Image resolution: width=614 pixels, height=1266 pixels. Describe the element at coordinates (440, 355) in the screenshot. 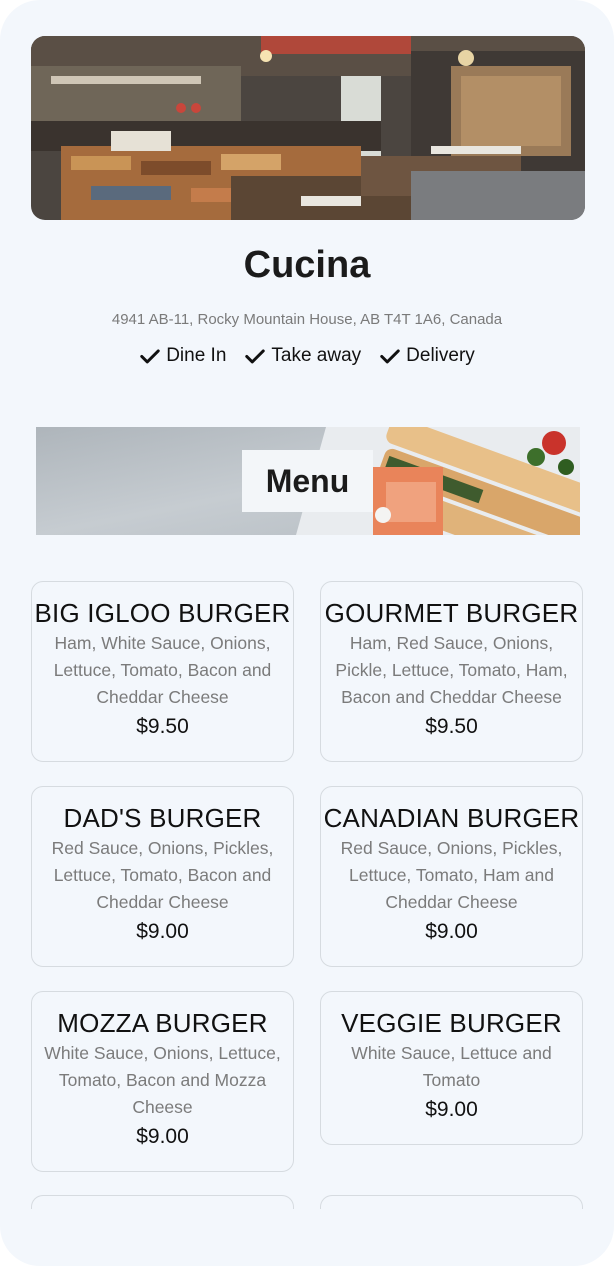

I see `service-label: Delivery` at that location.